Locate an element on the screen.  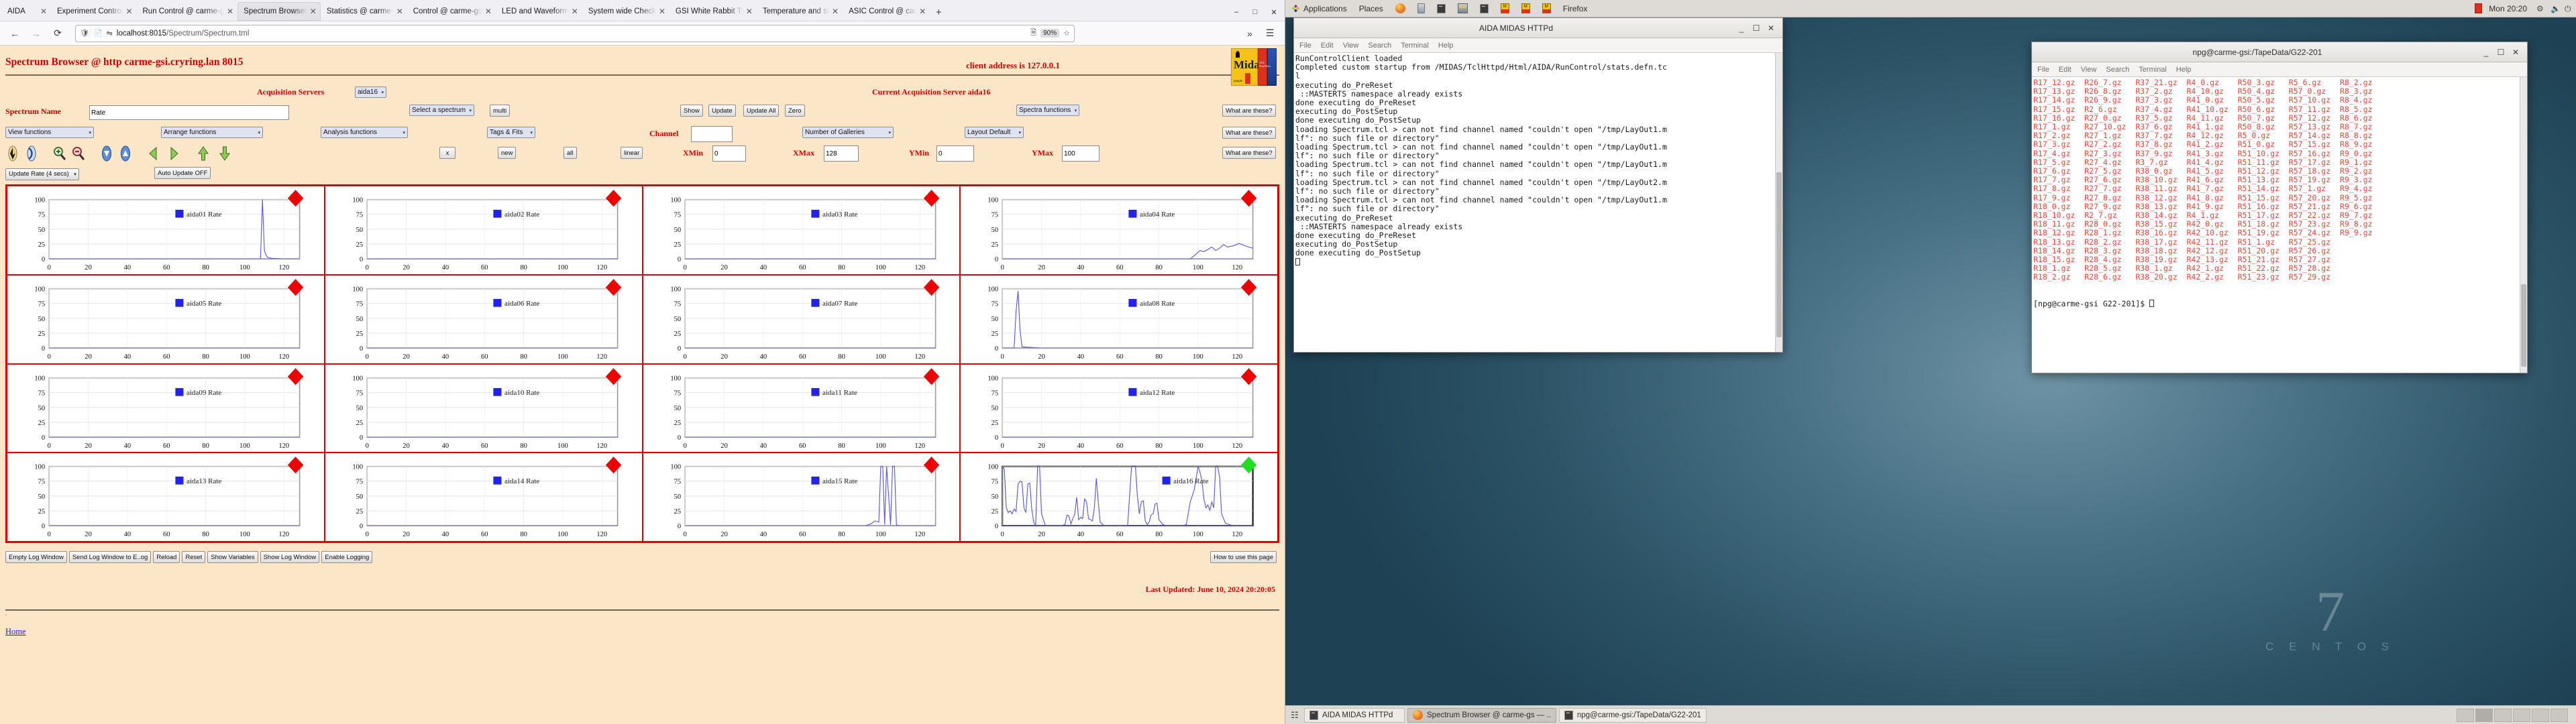
all-button: all is located at coordinates (570, 153).